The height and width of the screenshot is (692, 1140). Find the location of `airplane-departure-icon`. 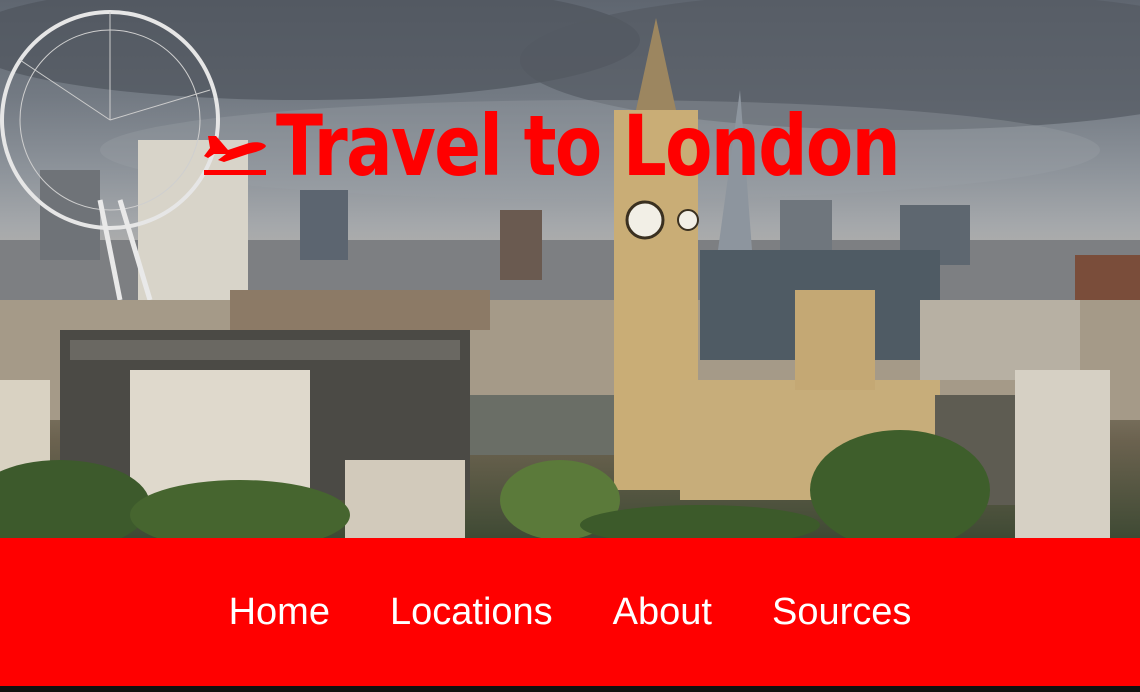

airplane-departure-icon is located at coordinates (235, 155).